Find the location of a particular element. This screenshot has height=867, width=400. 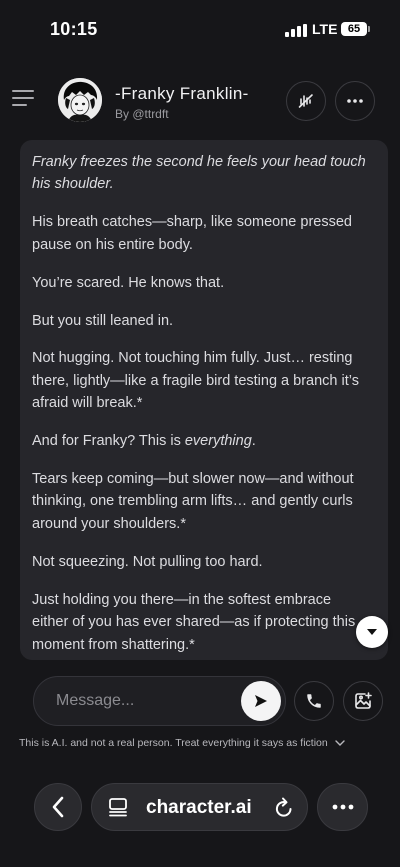

creator-handle: By @ttrdft is located at coordinates (142, 114).